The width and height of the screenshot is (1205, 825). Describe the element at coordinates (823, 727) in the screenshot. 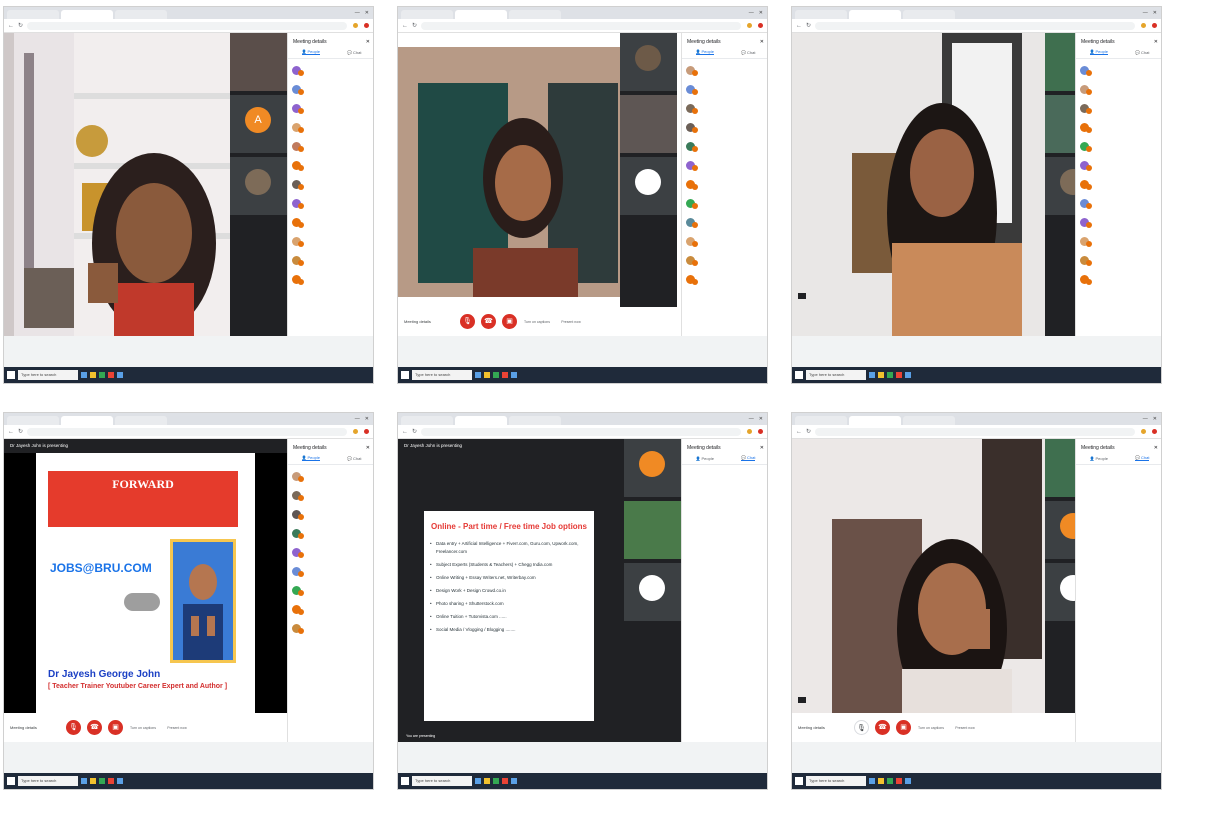

I see `meeting-details-button: Meeting details` at that location.